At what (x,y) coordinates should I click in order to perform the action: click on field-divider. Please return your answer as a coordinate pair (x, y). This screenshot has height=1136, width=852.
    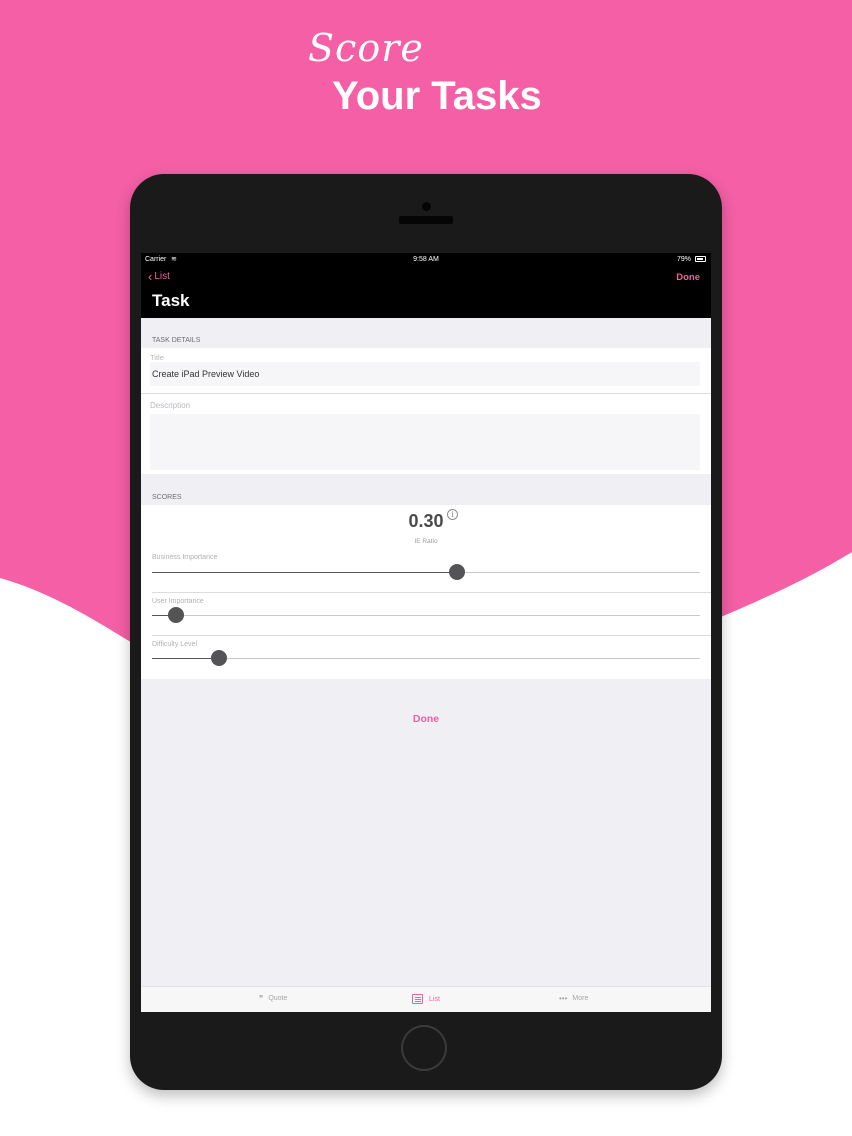
    Looking at the image, I should click on (426, 393).